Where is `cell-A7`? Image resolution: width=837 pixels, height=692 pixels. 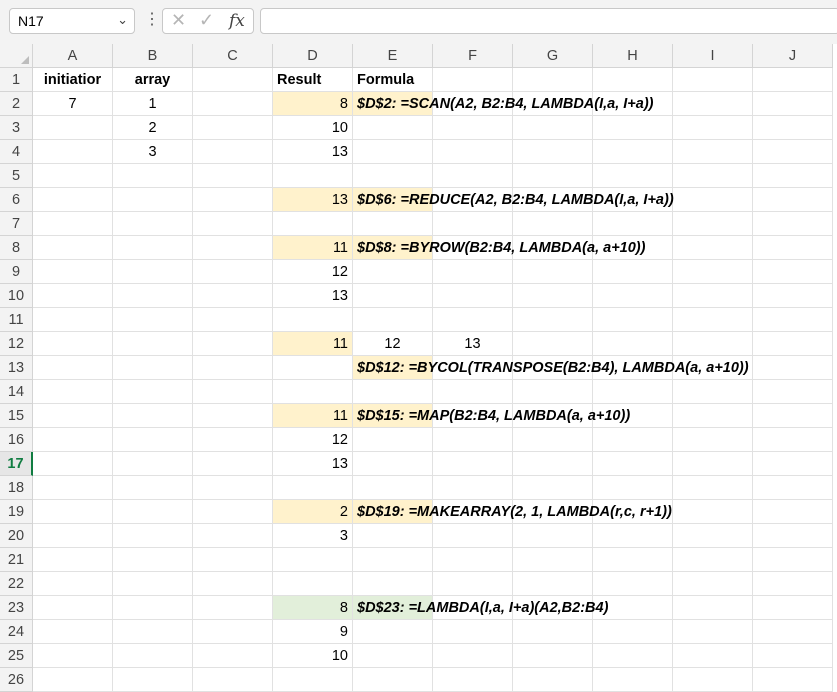 cell-A7 is located at coordinates (73, 224).